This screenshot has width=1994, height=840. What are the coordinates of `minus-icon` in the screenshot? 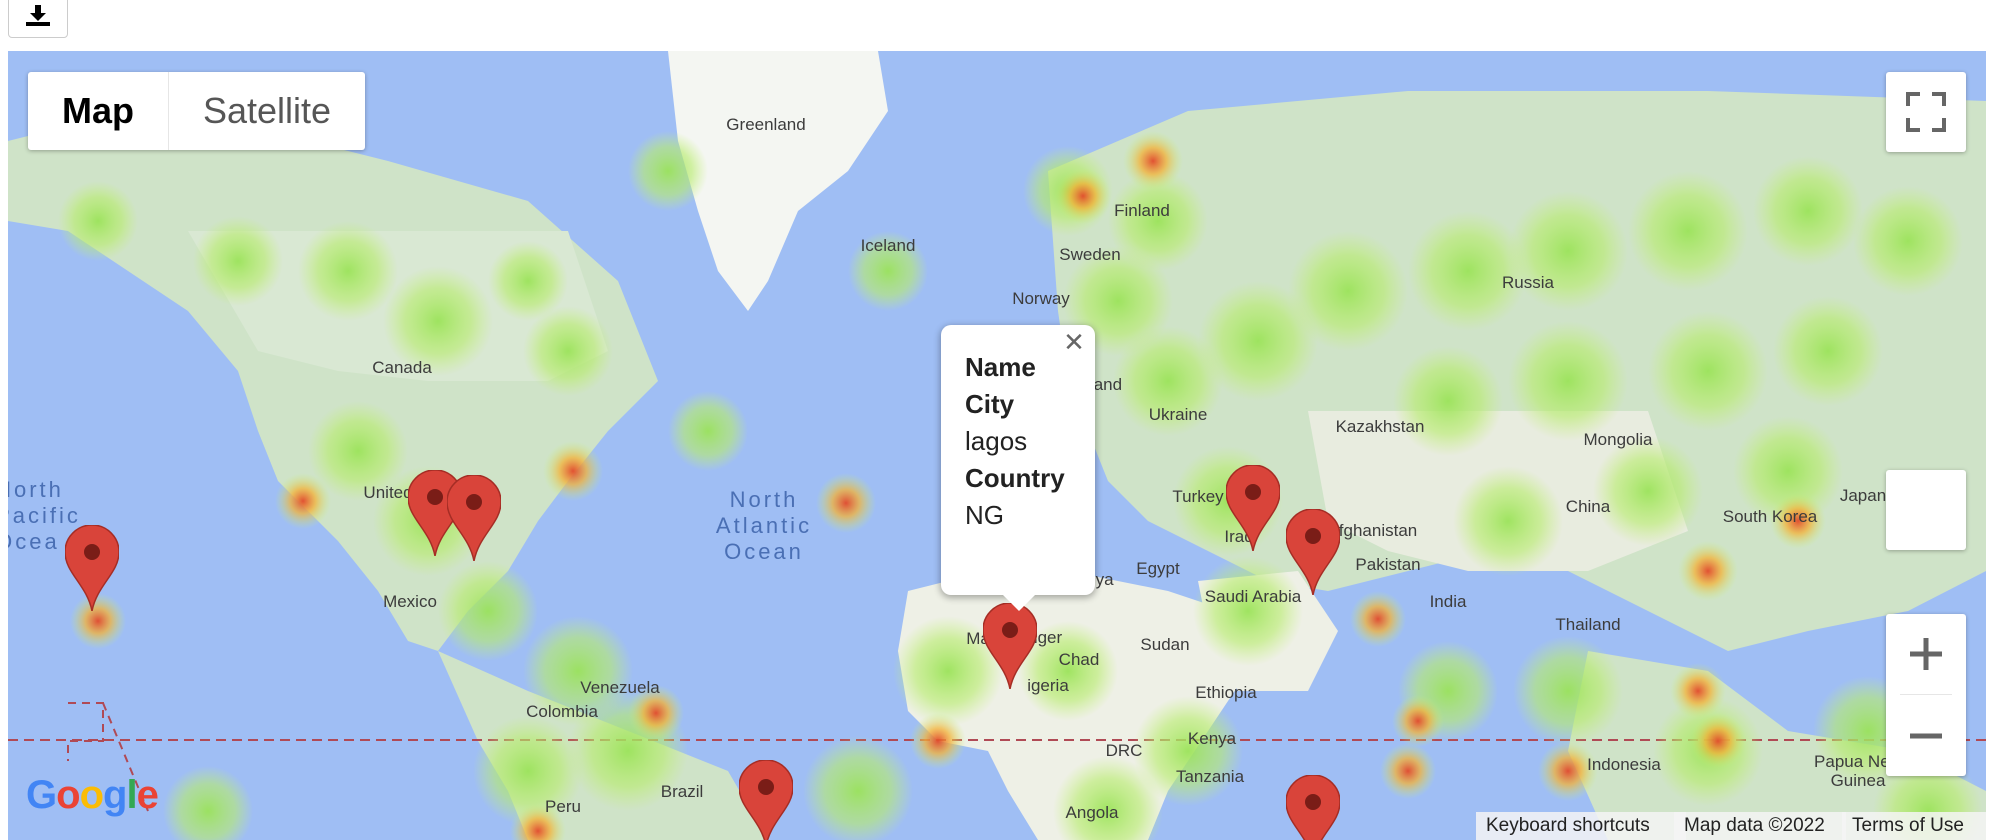 It's located at (1926, 736).